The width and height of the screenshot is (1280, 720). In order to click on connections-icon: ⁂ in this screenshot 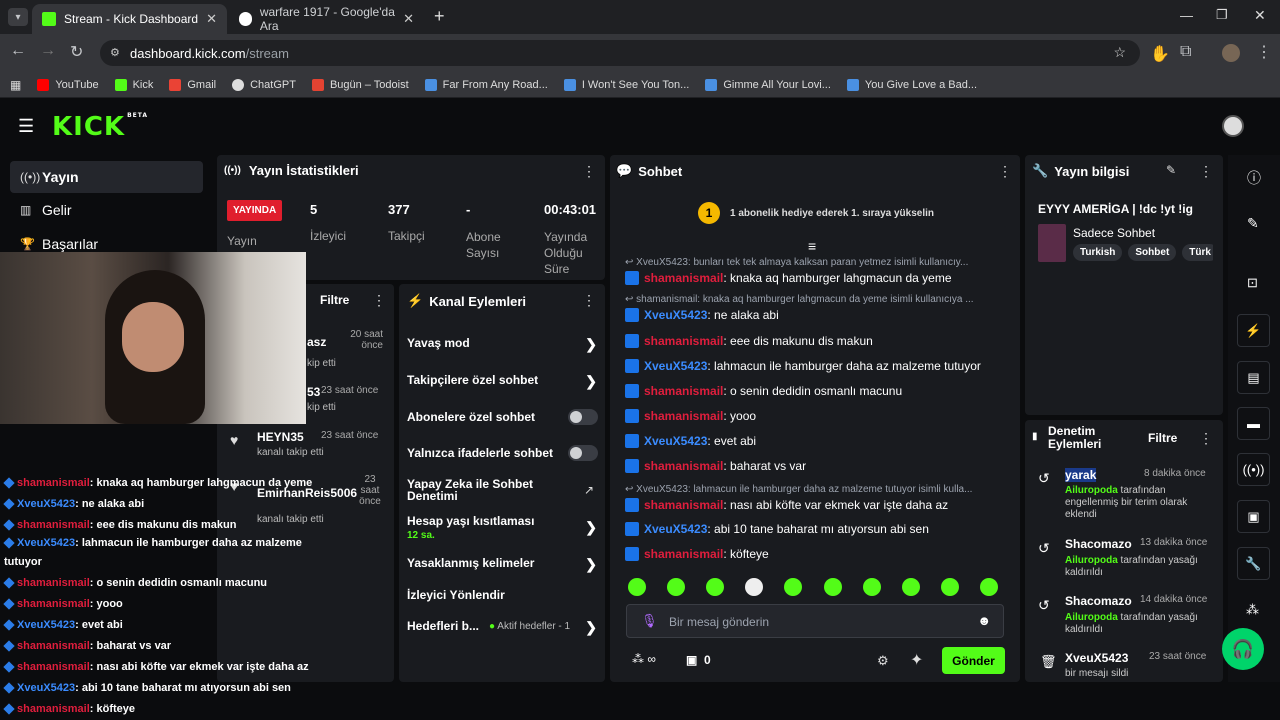, I will do `click(1252, 610)`.